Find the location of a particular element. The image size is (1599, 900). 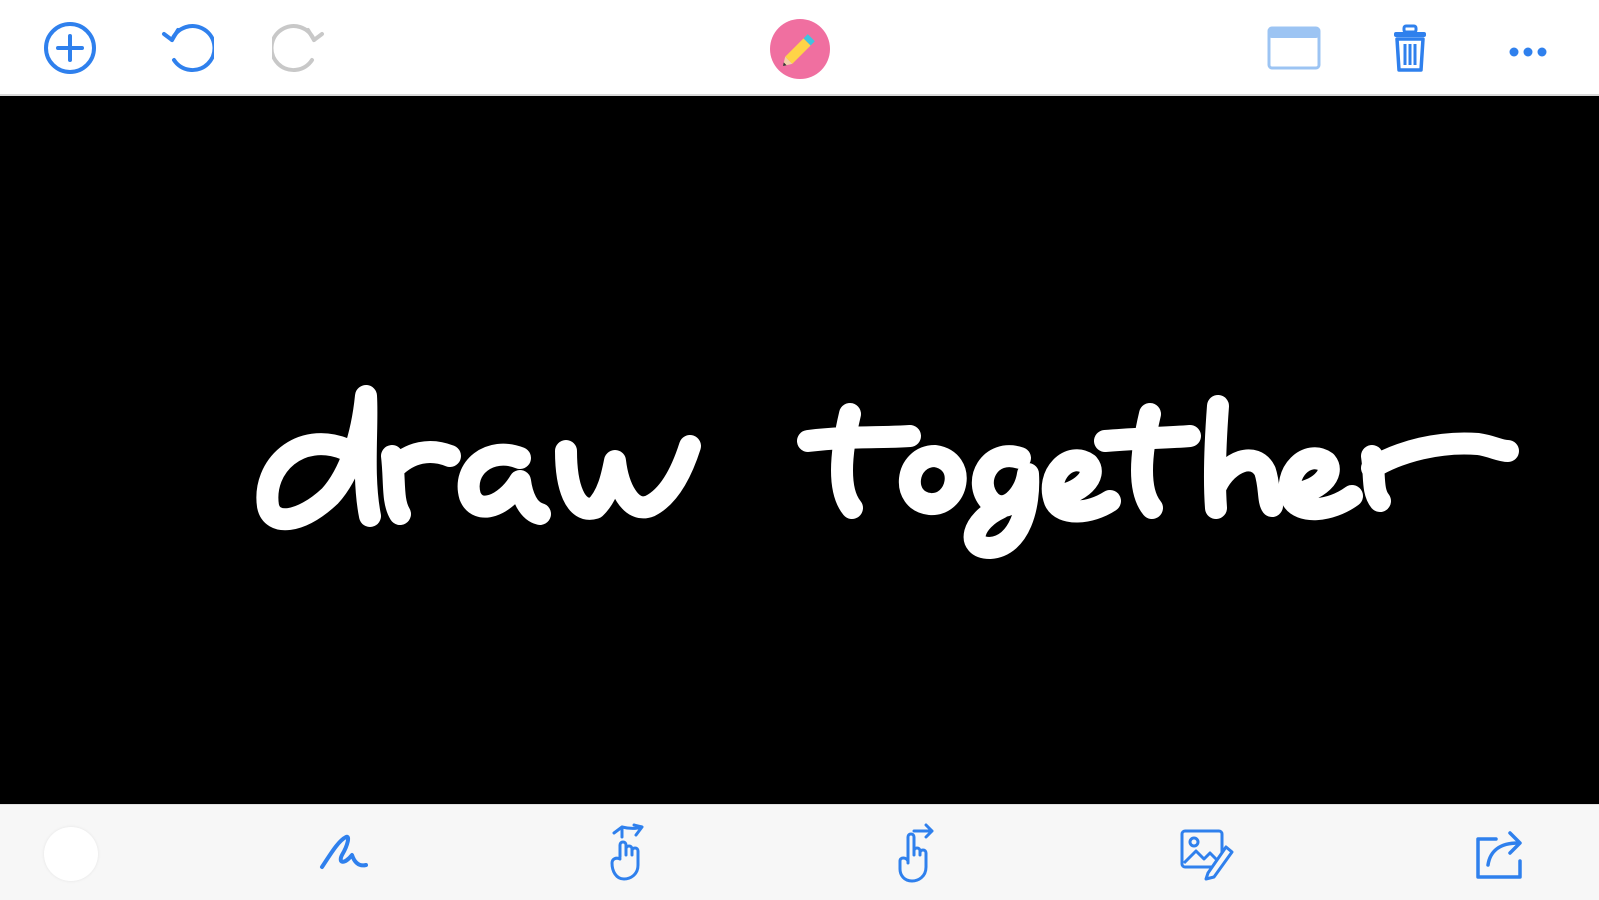

window-button is located at coordinates (1294, 48).